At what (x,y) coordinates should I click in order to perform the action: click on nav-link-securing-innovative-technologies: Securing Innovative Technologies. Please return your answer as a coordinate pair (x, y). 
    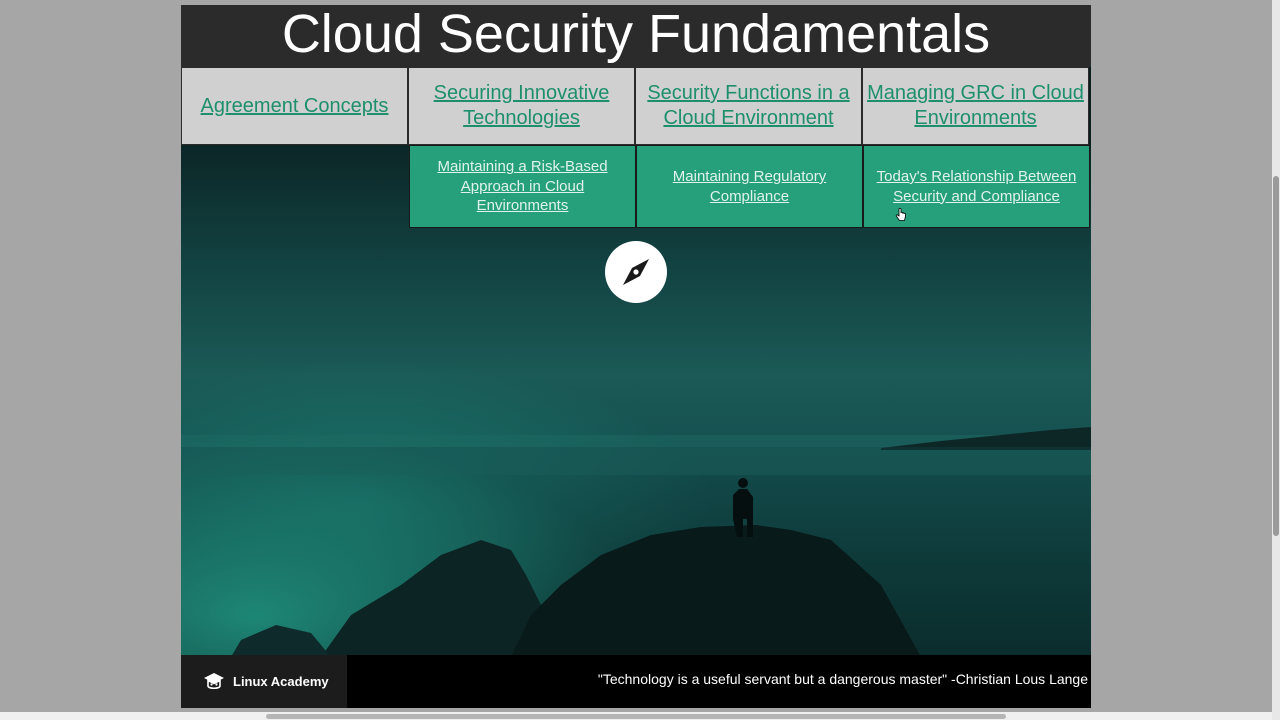
    Looking at the image, I should click on (521, 106).